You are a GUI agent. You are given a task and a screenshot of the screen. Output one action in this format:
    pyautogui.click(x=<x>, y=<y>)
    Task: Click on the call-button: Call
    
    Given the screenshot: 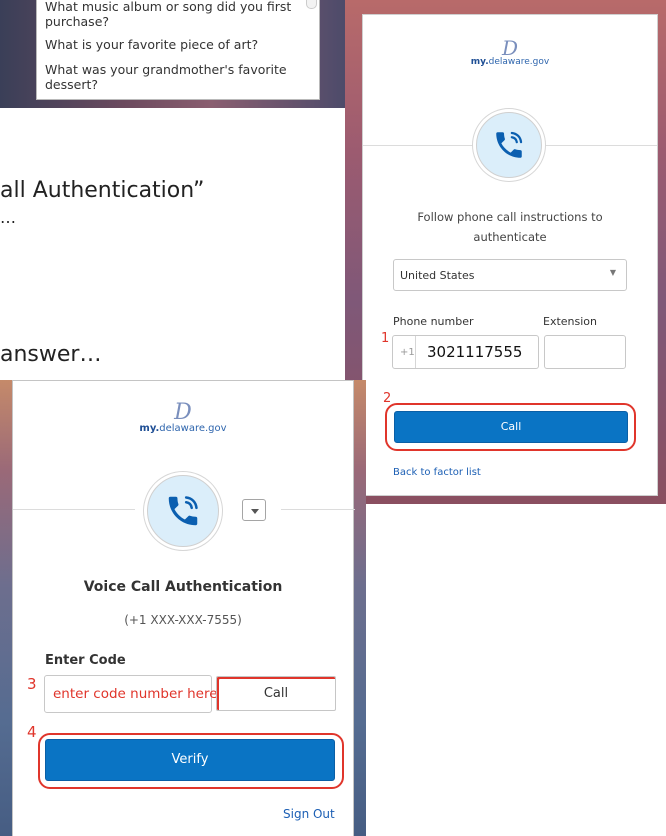 What is the action you would take?
    pyautogui.click(x=511, y=427)
    